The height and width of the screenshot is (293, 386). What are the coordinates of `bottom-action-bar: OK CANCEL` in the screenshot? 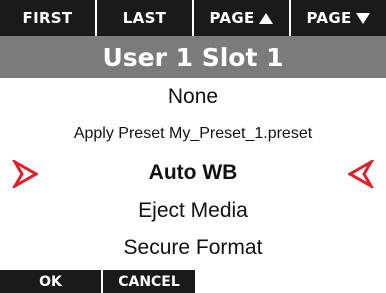 It's located at (193, 281).